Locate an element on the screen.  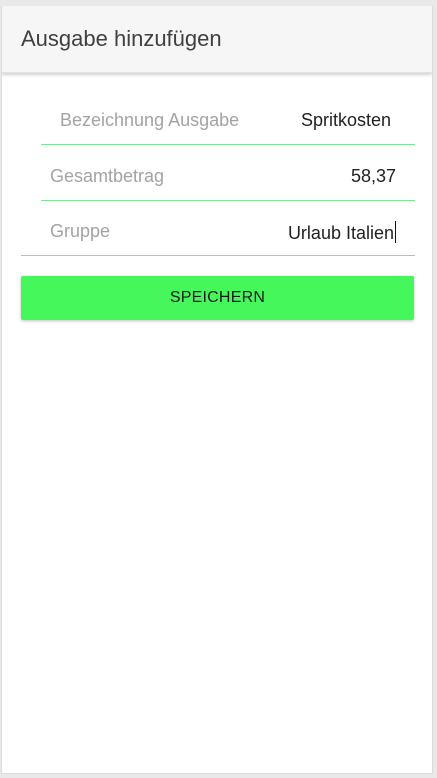
save-button: SPEICHERN is located at coordinates (217, 298).